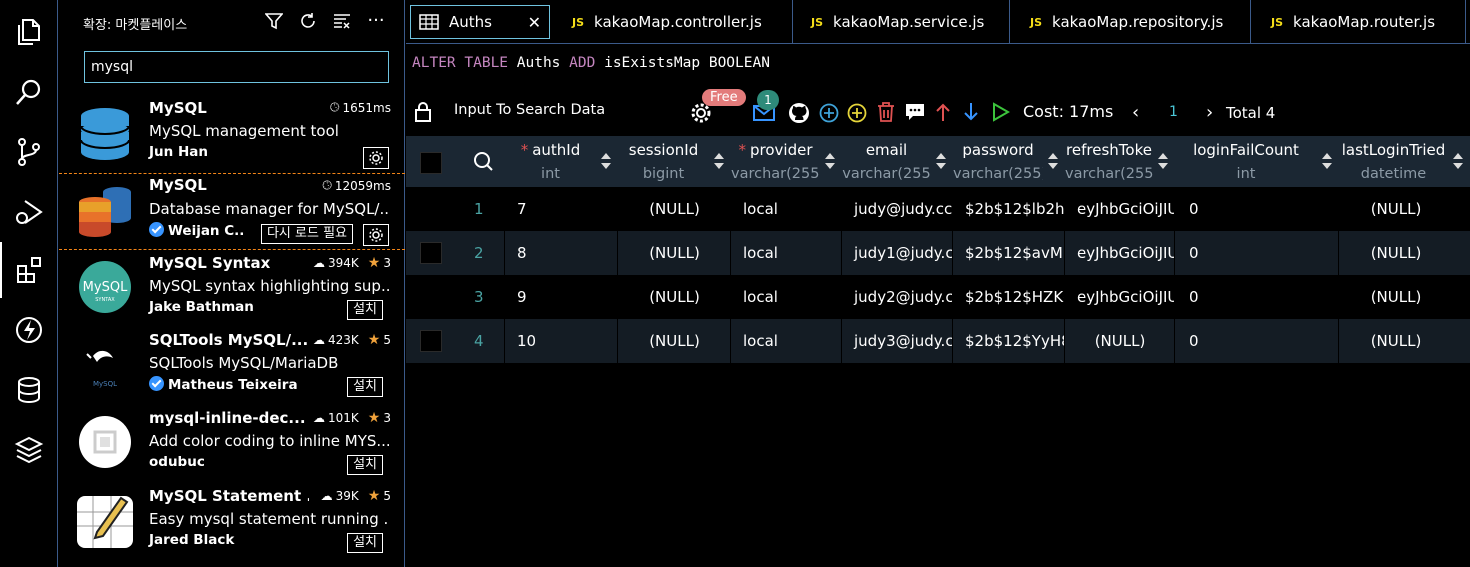 The width and height of the screenshot is (1470, 567). I want to click on more-icon: ···, so click(376, 21).